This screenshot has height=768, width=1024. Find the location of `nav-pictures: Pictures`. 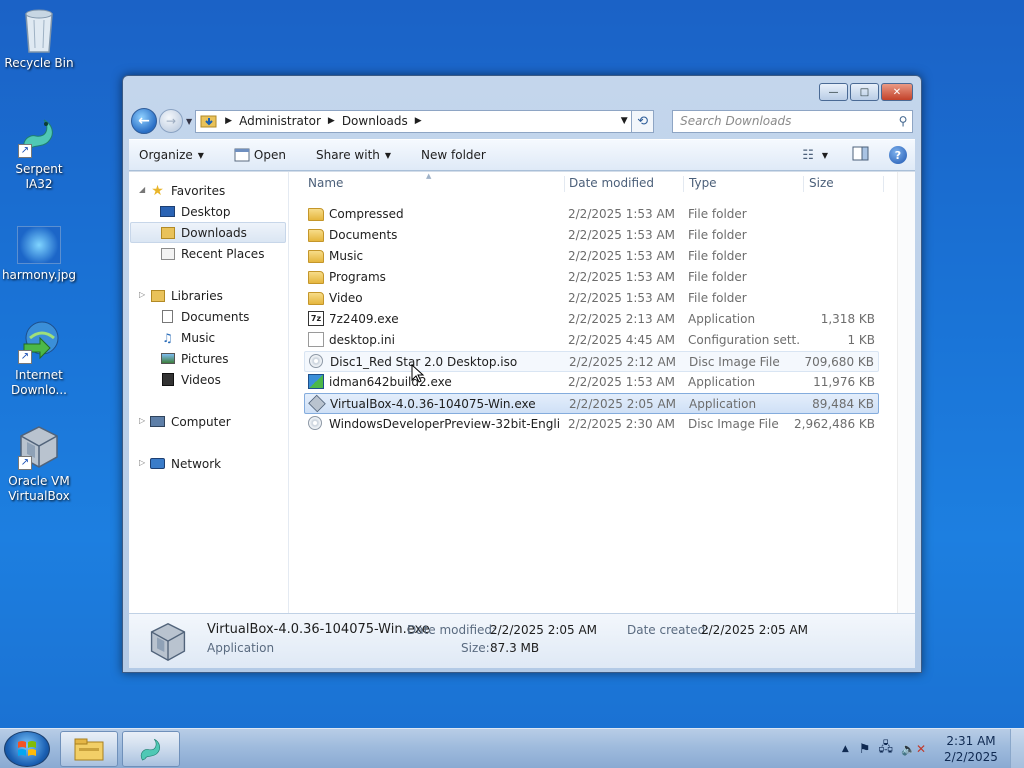

nav-pictures: Pictures is located at coordinates (194, 358).